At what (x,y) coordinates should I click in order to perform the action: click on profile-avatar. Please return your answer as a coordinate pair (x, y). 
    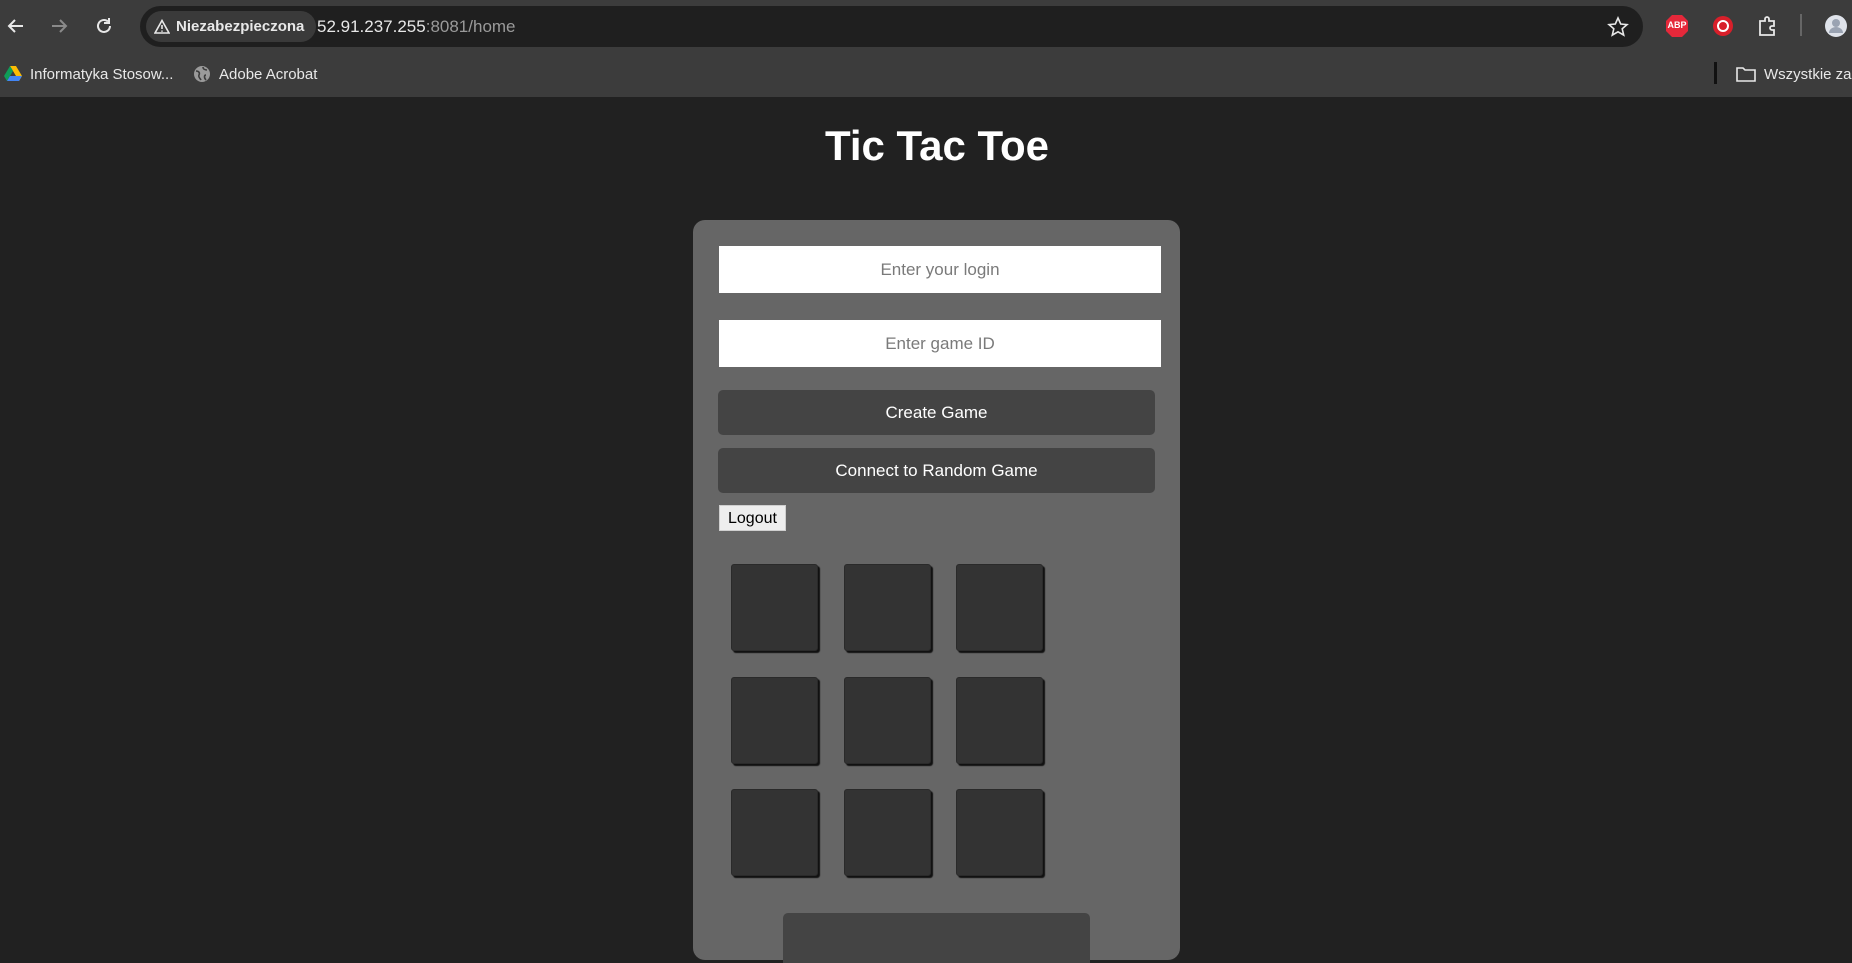
    Looking at the image, I should click on (1836, 26).